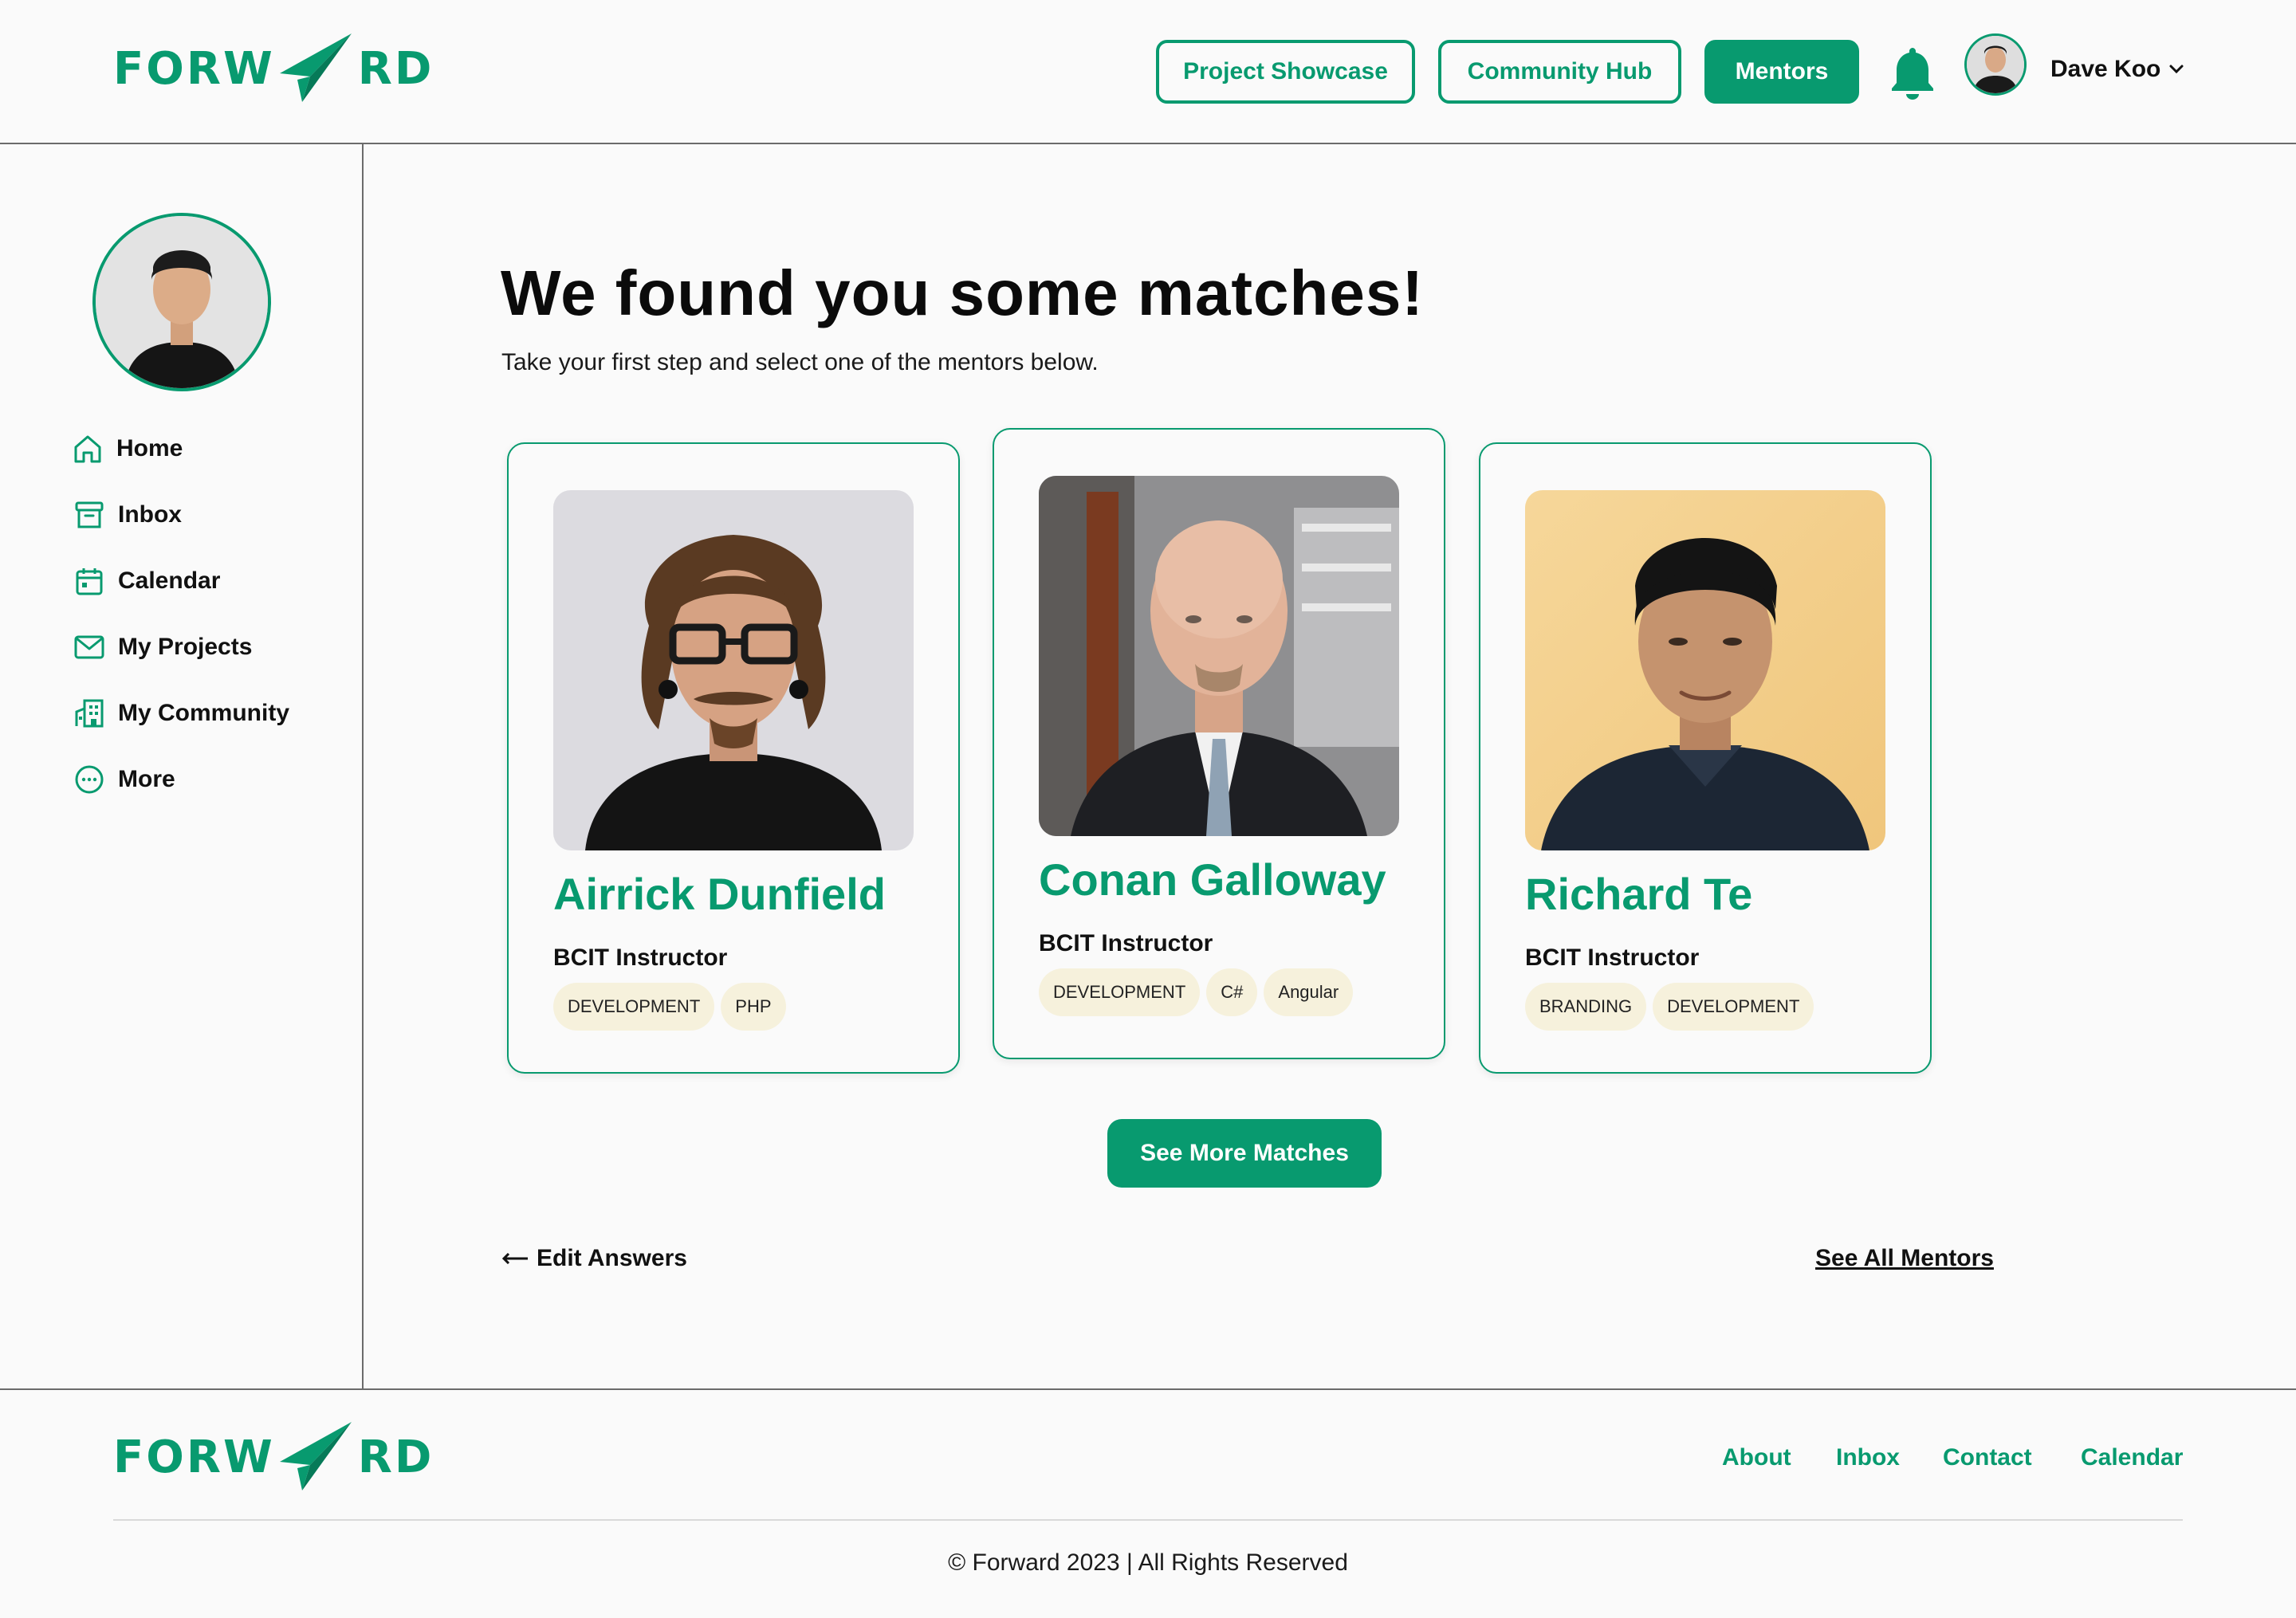 Image resolution: width=2296 pixels, height=1618 pixels. I want to click on sidebar-item-home: Home, so click(127, 449).